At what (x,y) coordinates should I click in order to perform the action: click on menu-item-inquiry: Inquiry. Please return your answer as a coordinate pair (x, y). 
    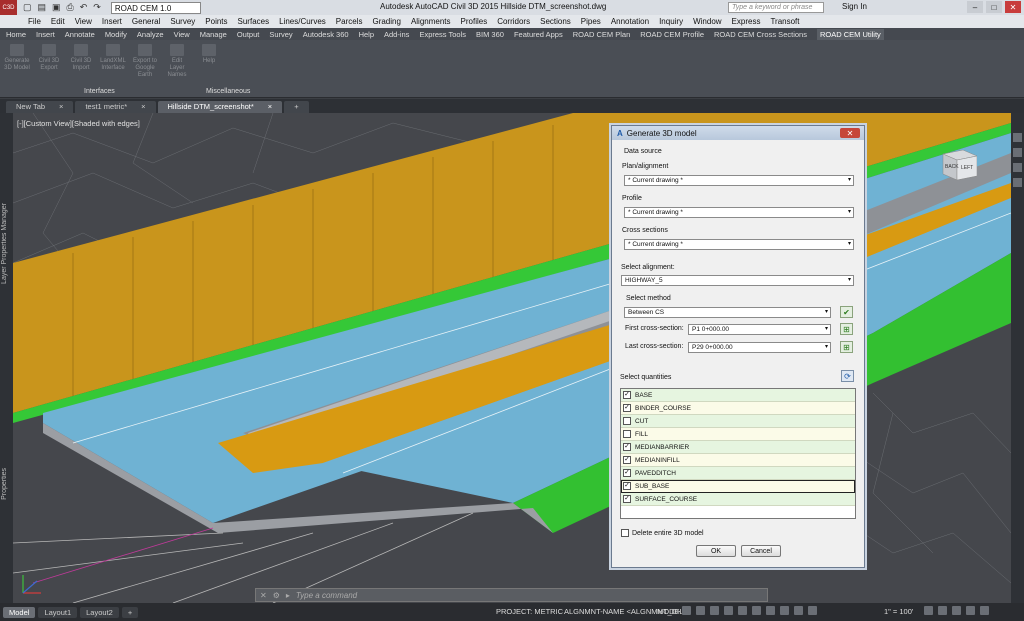
    Looking at the image, I should click on (671, 21).